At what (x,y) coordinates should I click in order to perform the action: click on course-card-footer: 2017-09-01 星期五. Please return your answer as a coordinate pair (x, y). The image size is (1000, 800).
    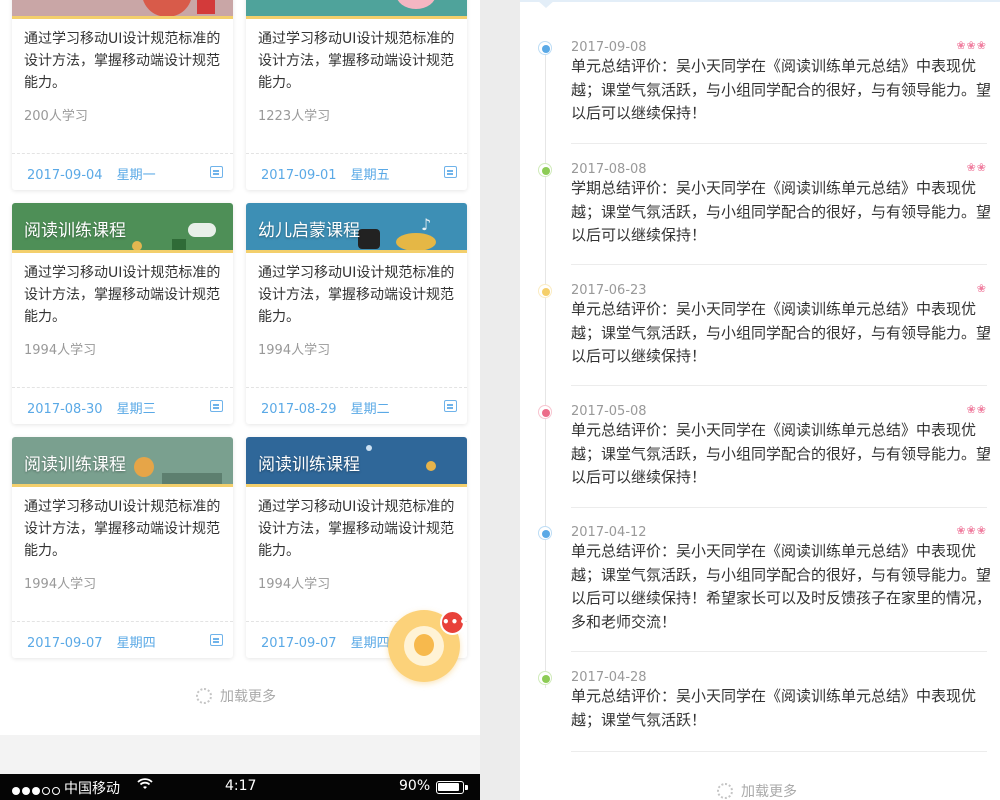
    Looking at the image, I should click on (356, 171).